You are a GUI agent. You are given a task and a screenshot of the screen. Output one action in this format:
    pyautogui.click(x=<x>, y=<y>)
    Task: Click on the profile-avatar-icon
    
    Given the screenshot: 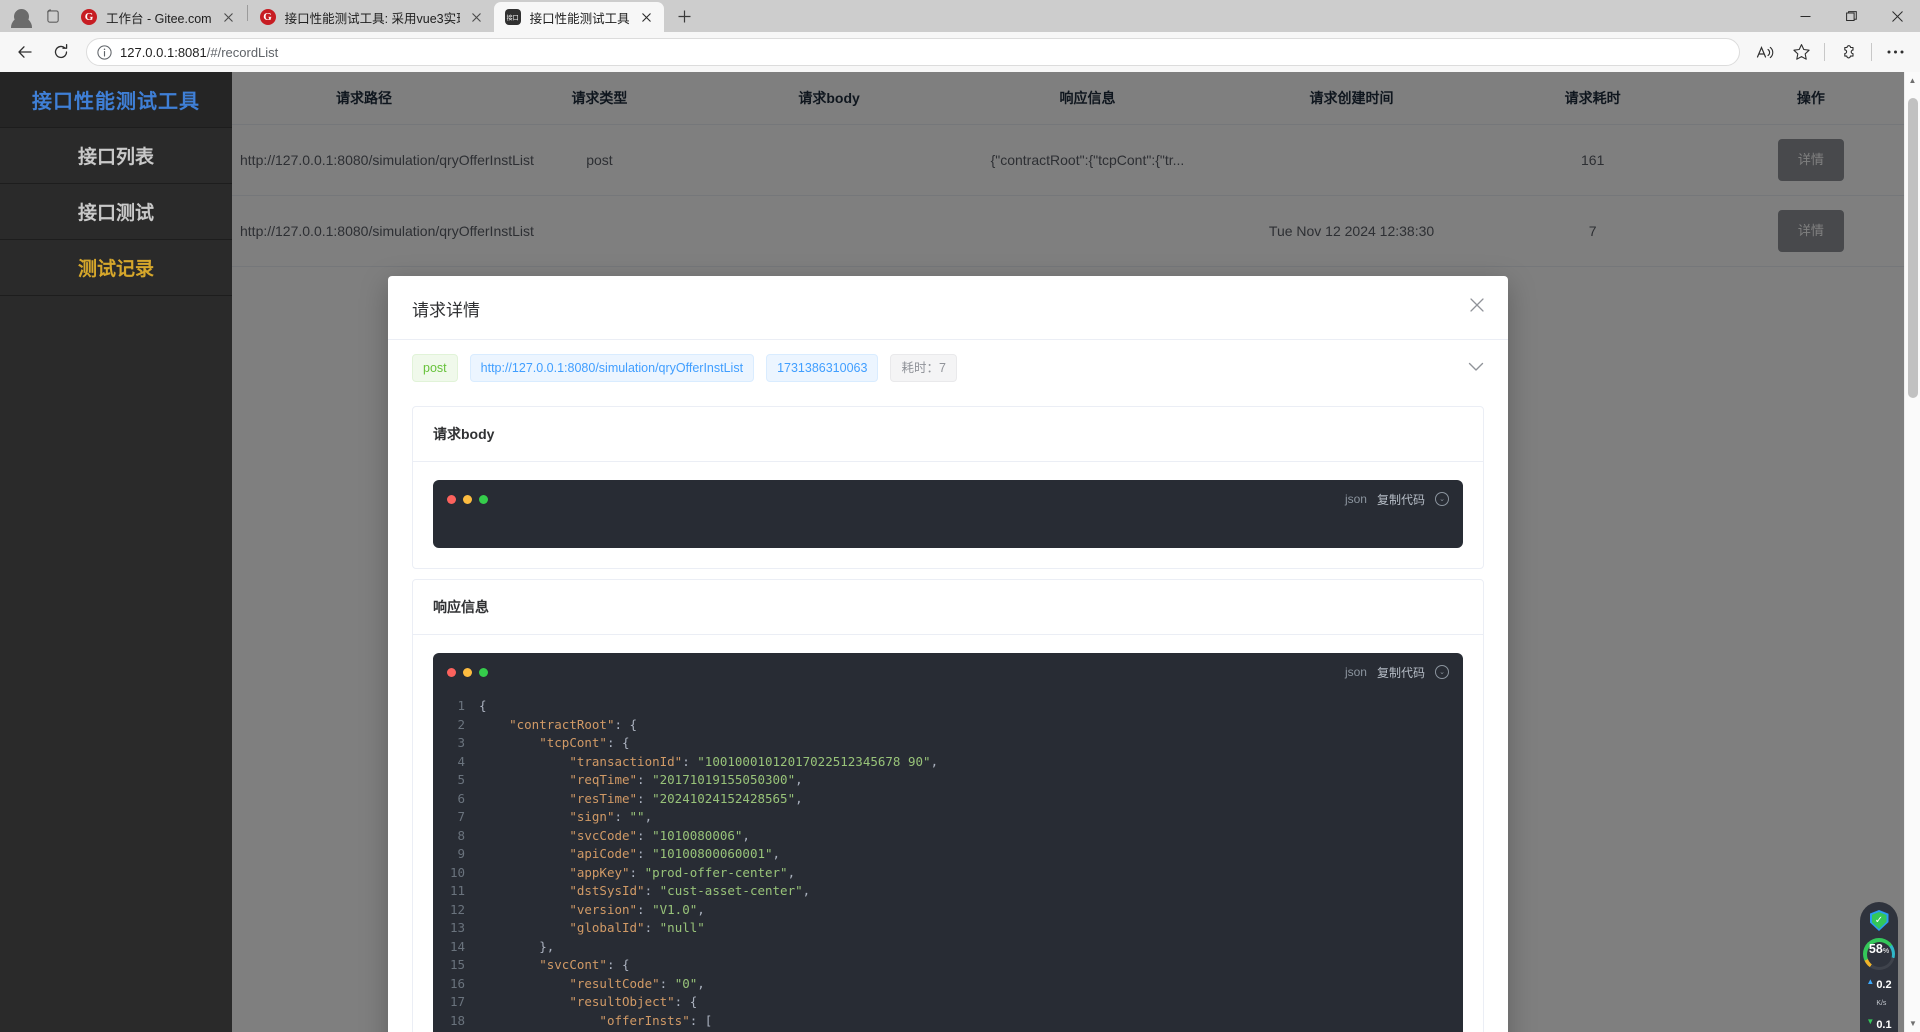 What is the action you would take?
    pyautogui.click(x=21, y=18)
    